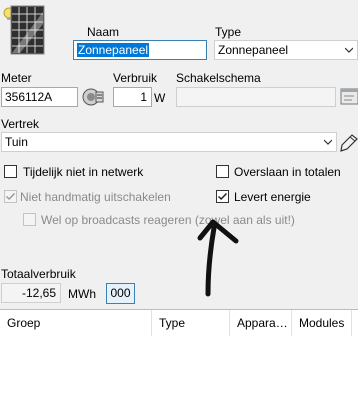  Describe the element at coordinates (113, 50) in the screenshot. I see `naam-value: Zonnepaneel` at that location.